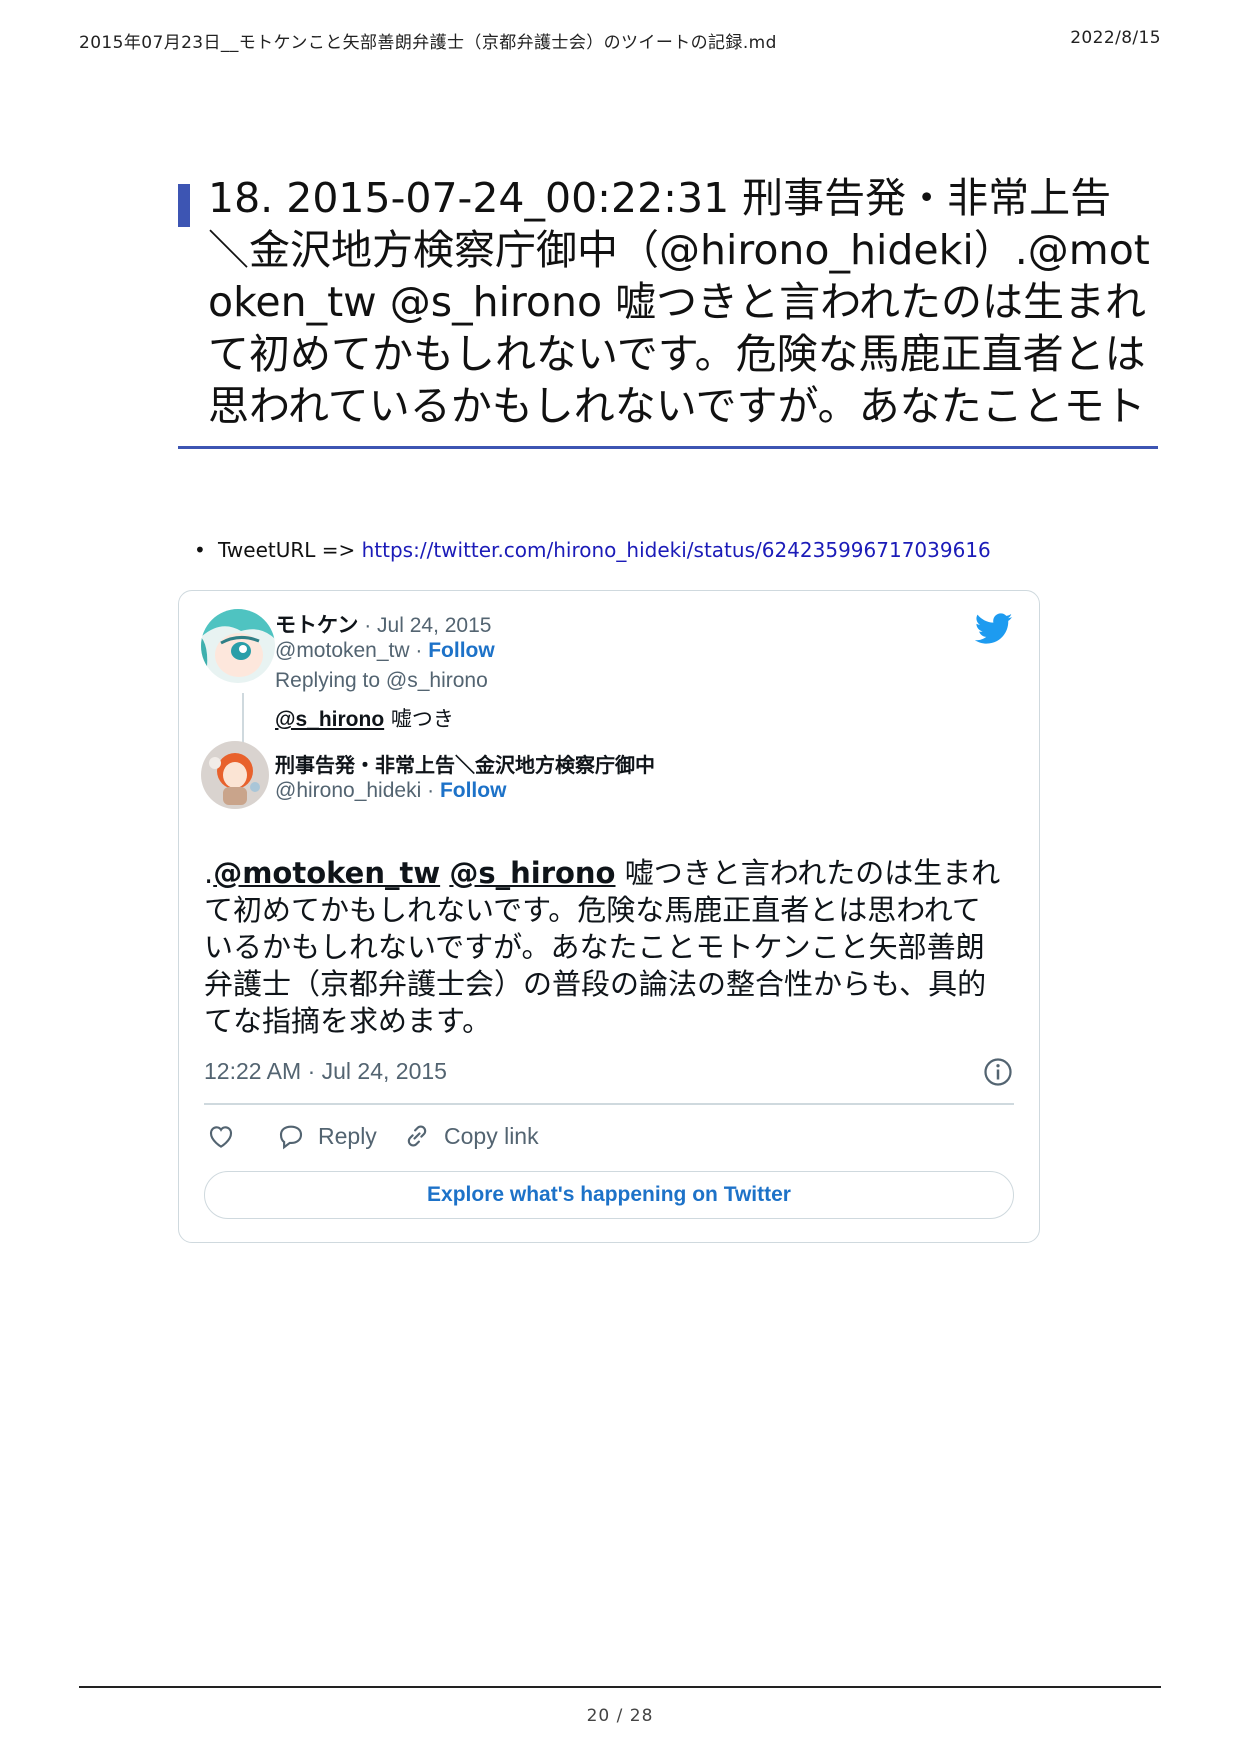 The width and height of the screenshot is (1240, 1754). What do you see at coordinates (609, 1143) in the screenshot?
I see `tweet-actions: Reply Copy link` at bounding box center [609, 1143].